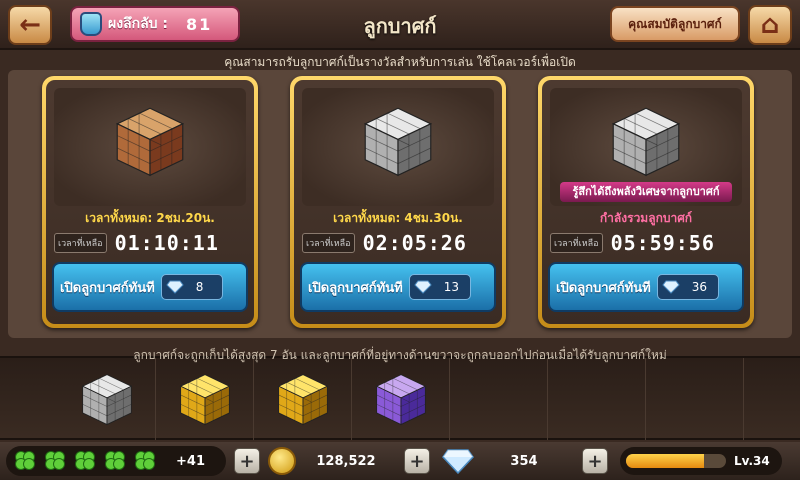 This screenshot has width=800, height=480. I want to click on coin-icon, so click(282, 461).